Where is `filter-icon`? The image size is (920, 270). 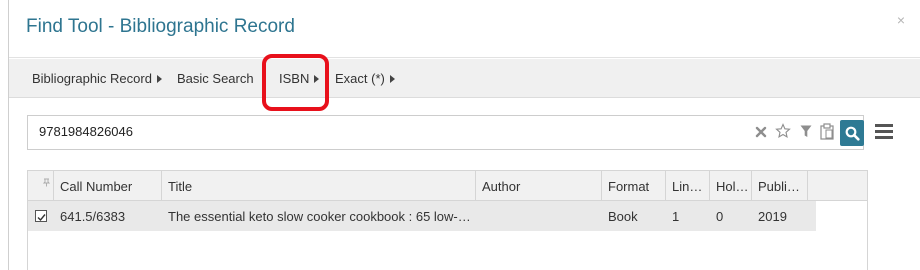
filter-icon is located at coordinates (806, 134).